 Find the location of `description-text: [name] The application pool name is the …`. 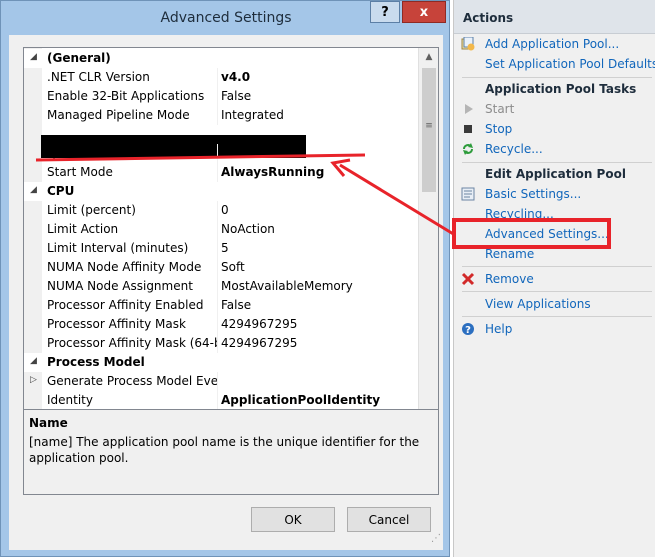

description-text: [name] The application pool name is the … is located at coordinates (224, 450).